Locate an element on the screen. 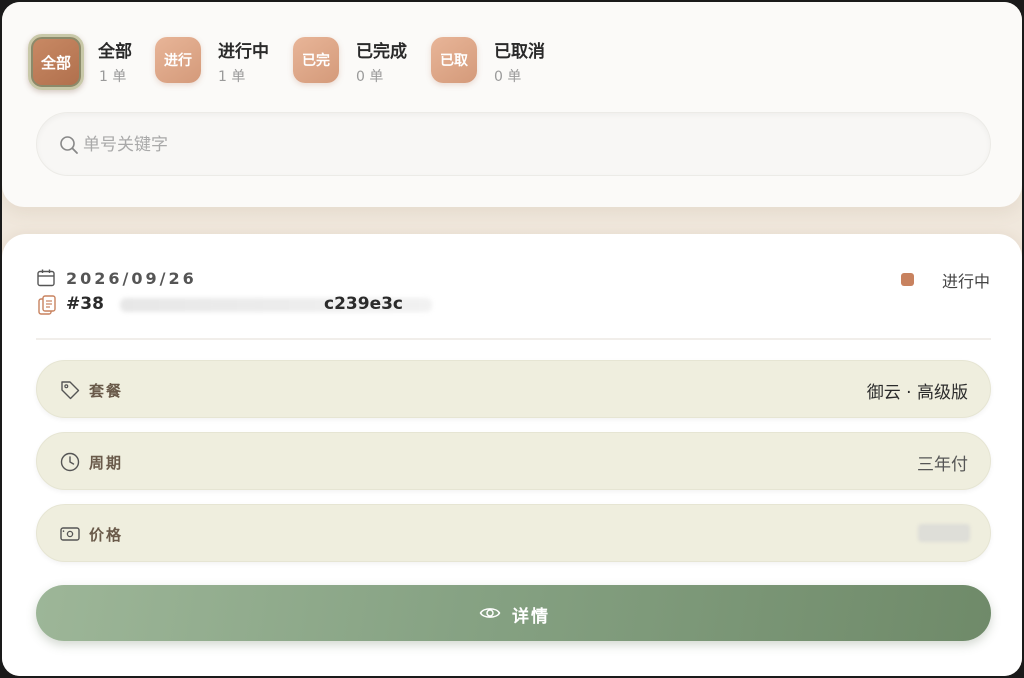 The image size is (1024, 678). eye-icon is located at coordinates (490, 613).